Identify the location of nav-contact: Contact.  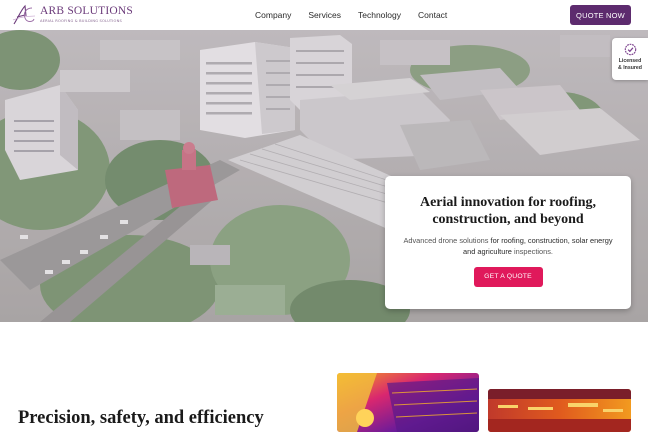
(432, 15).